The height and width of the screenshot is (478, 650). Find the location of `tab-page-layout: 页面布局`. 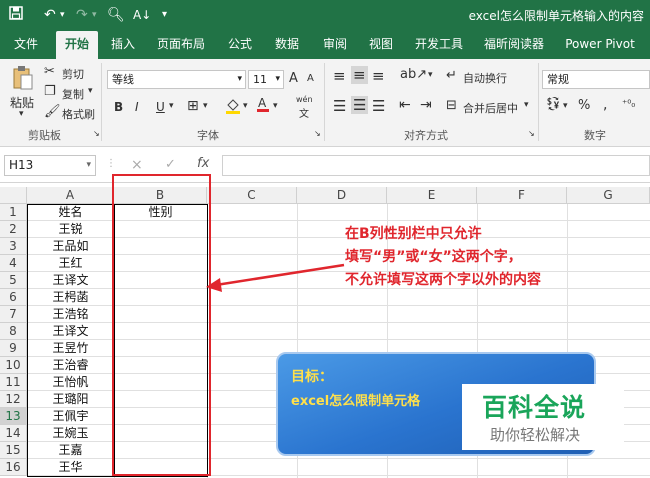

tab-page-layout: 页面布局 is located at coordinates (181, 45).